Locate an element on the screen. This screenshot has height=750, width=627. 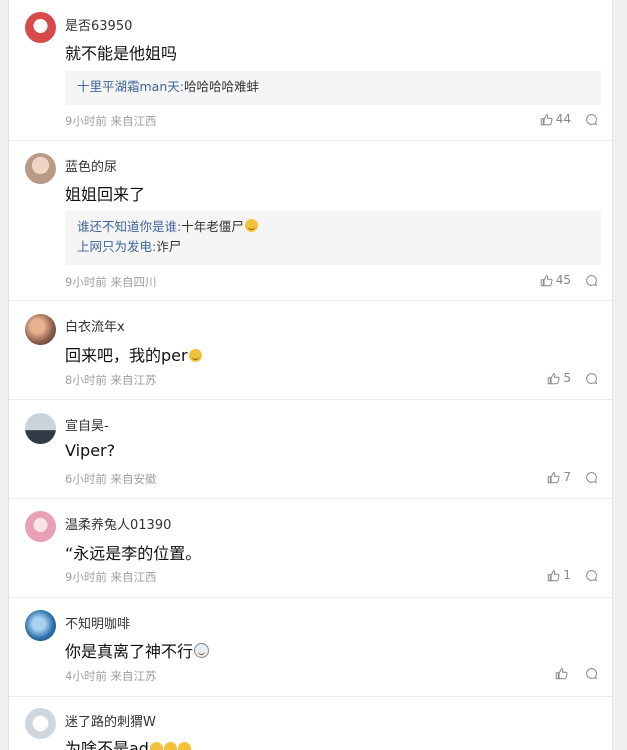
reply-text: 诈尸 is located at coordinates (169, 246).